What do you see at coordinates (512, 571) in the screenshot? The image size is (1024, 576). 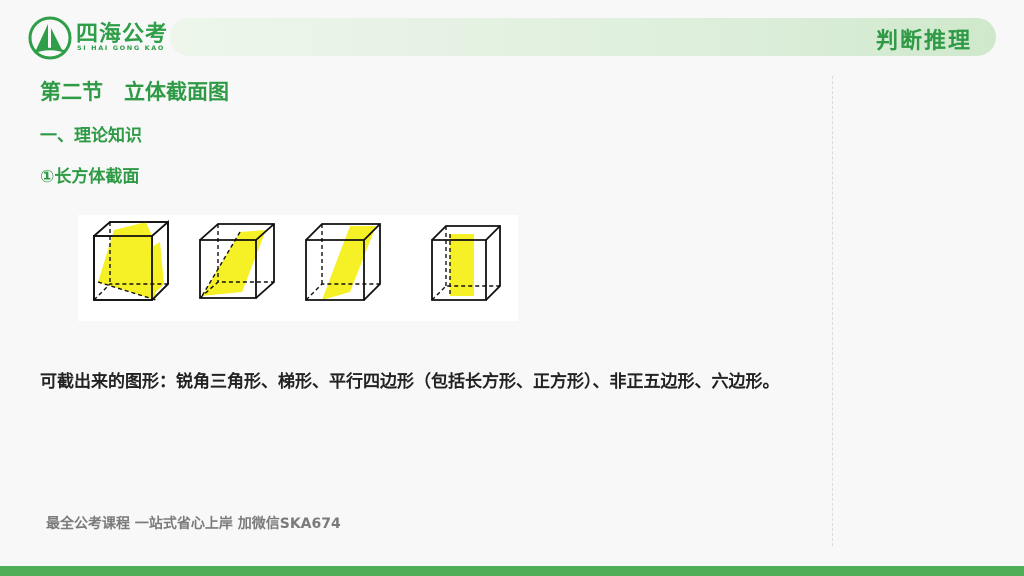 I see `bottom-accent-bar` at bounding box center [512, 571].